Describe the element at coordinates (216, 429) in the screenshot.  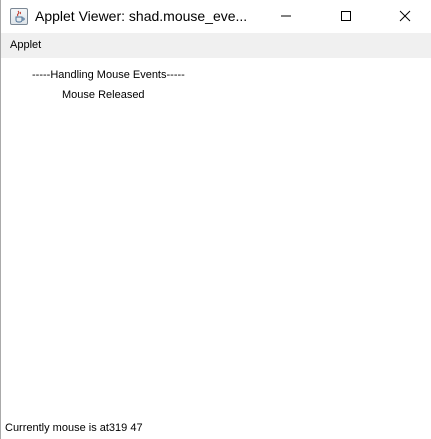
I see `status-bar: Currently mouse is at319 47` at that location.